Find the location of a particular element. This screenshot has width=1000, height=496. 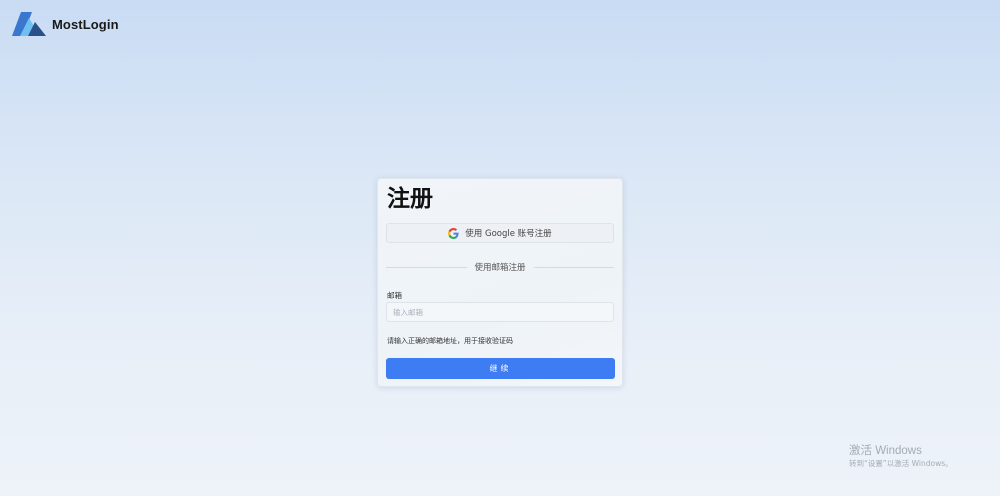

email-input is located at coordinates (500, 312).